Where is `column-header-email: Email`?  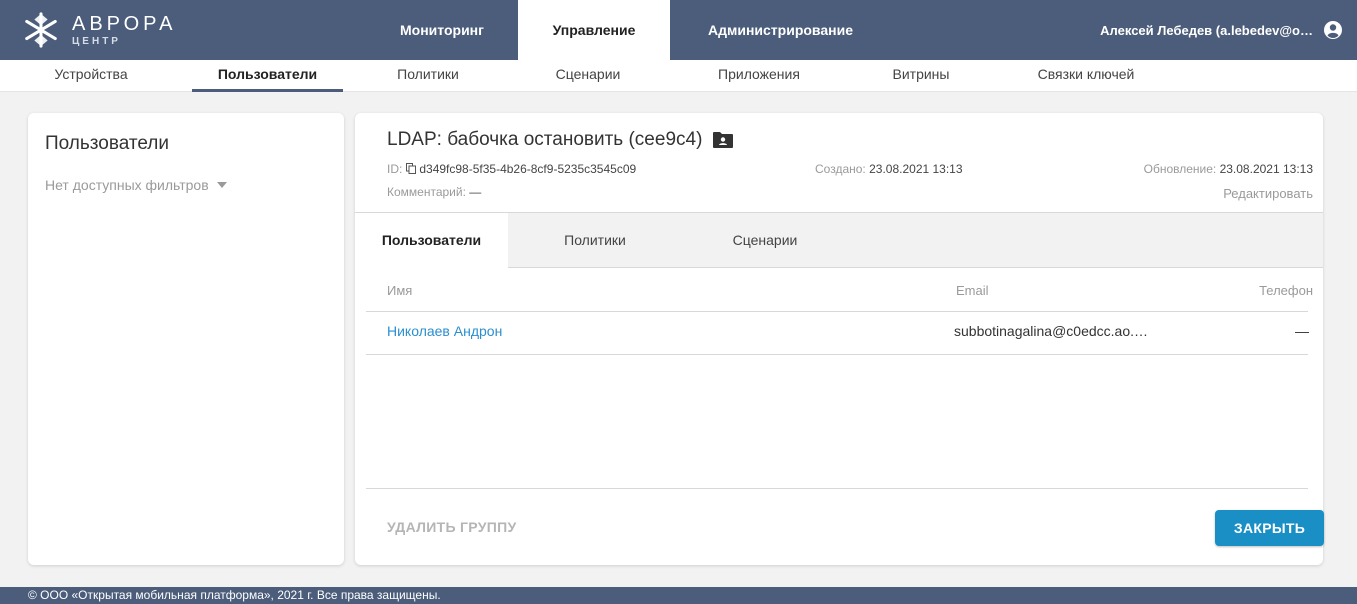
column-header-email: Email is located at coordinates (972, 290).